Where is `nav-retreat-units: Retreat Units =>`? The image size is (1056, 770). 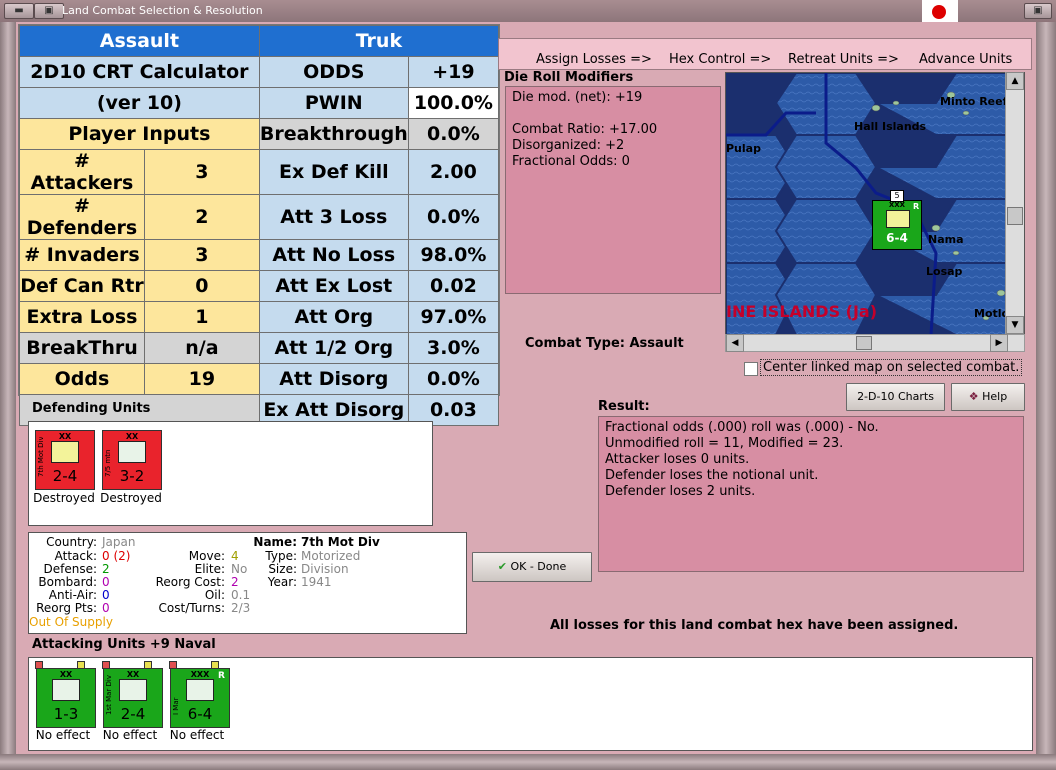
nav-retreat-units: Retreat Units => is located at coordinates (843, 59).